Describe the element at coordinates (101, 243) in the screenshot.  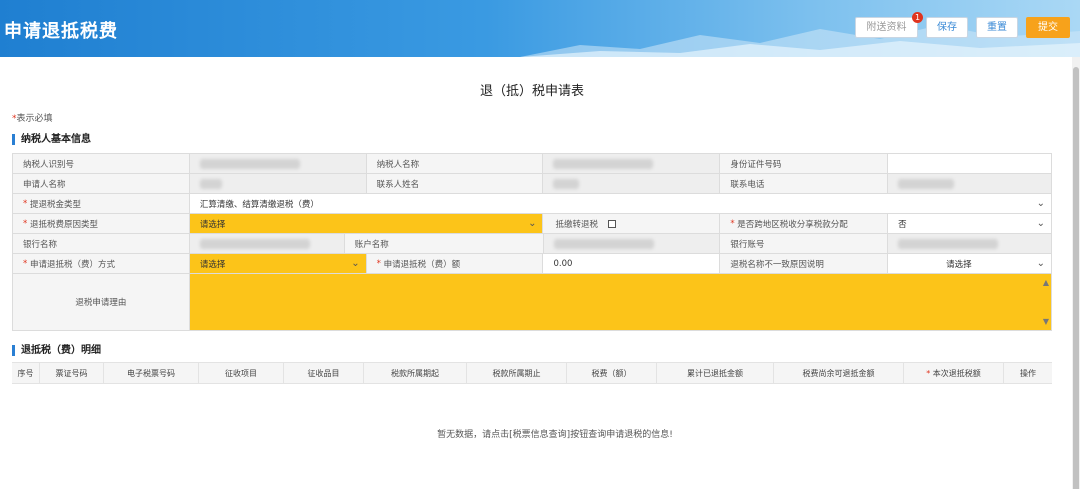
I see `bank-name-label: 银行名称` at that location.